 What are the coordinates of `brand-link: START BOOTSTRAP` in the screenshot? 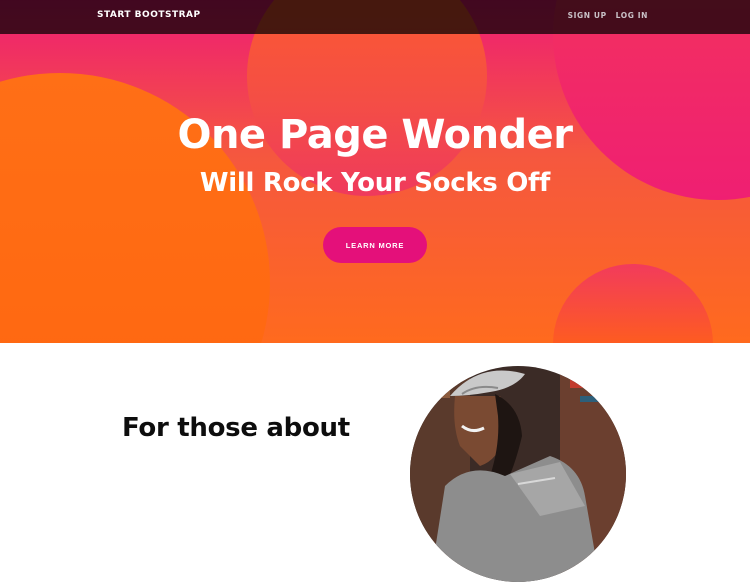 It's located at (149, 15).